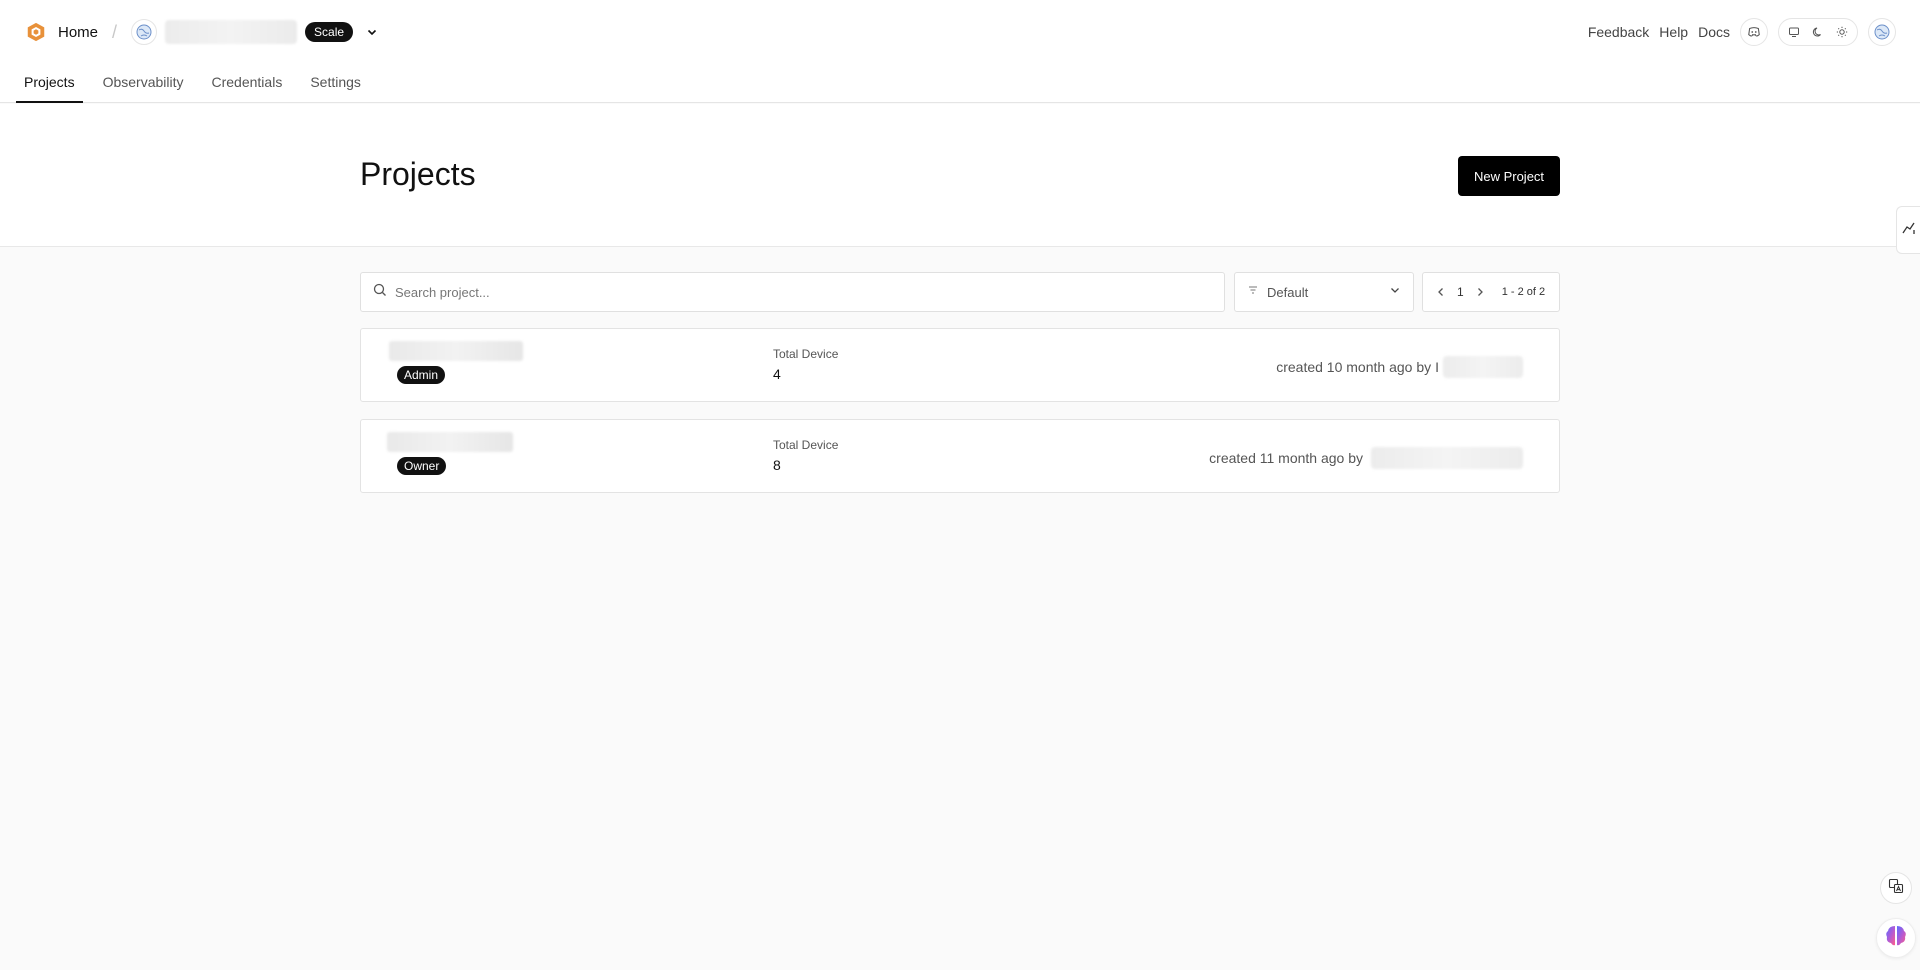 Image resolution: width=1920 pixels, height=970 pixels. Describe the element at coordinates (78, 32) in the screenshot. I see `home-link: Home` at that location.